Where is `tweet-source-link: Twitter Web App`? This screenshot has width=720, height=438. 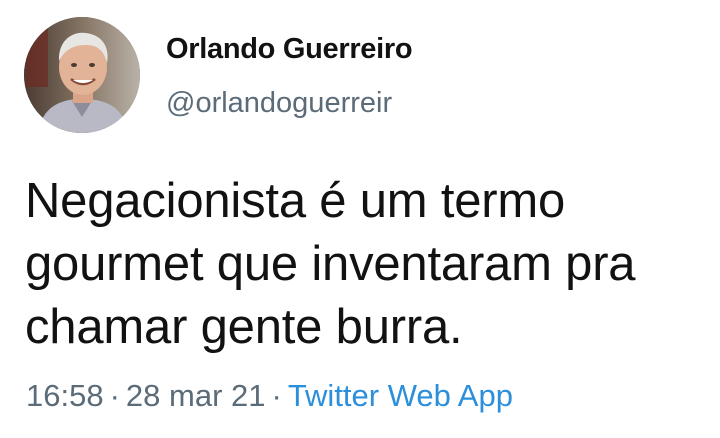
tweet-source-link: Twitter Web App is located at coordinates (400, 395).